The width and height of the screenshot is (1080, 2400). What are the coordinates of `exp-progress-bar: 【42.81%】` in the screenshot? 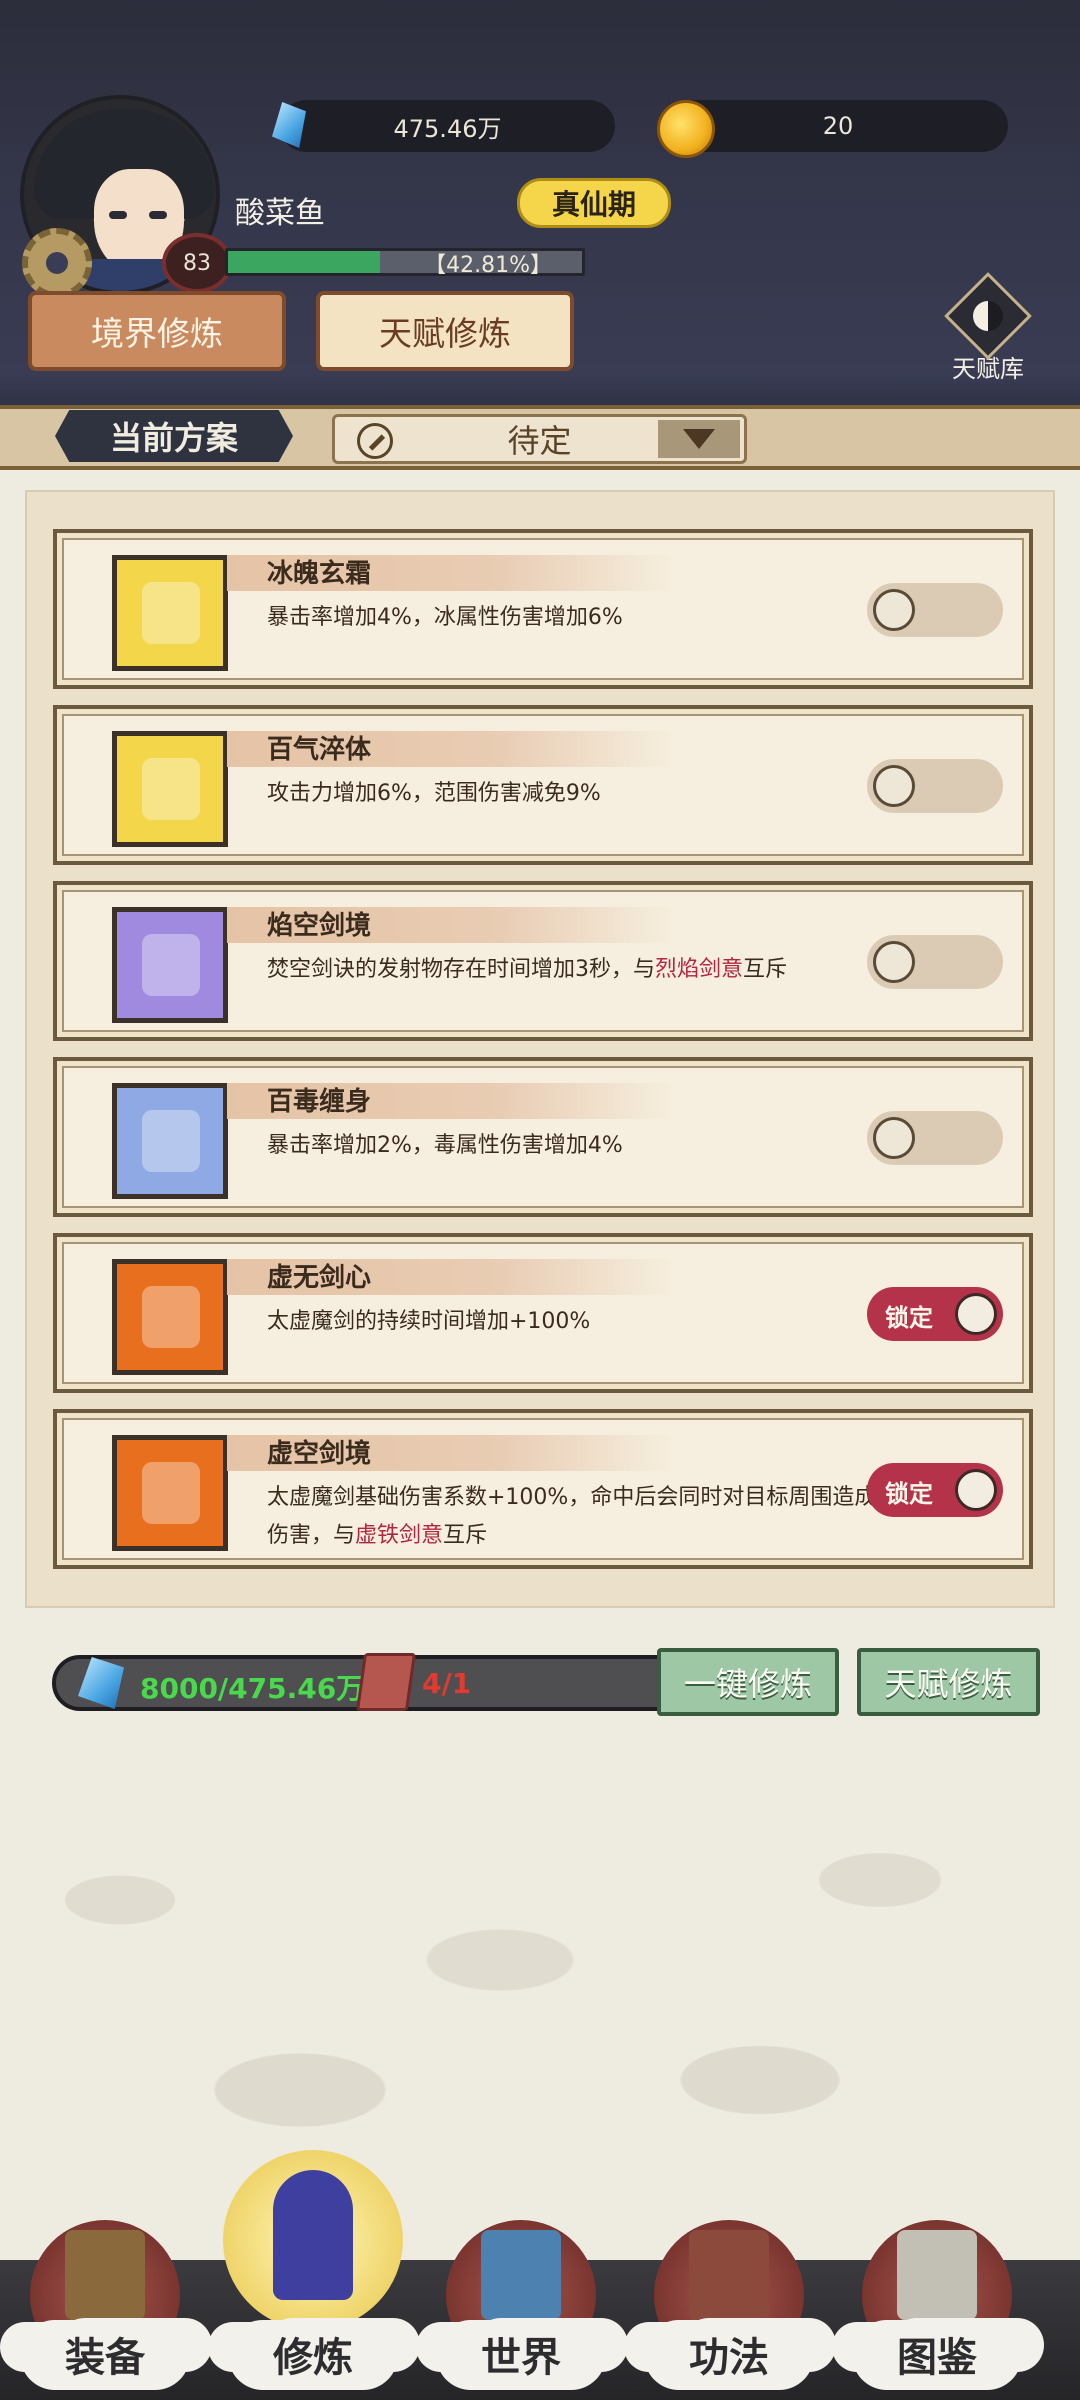 It's located at (405, 263).